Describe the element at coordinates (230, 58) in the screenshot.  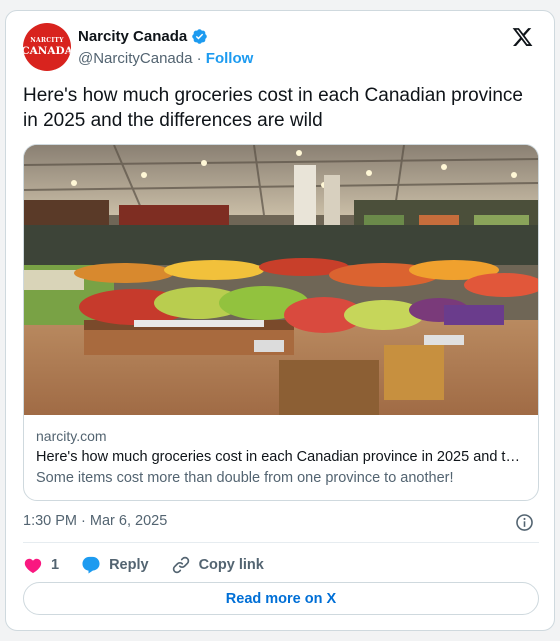
I see `follow-button: Follow` at that location.